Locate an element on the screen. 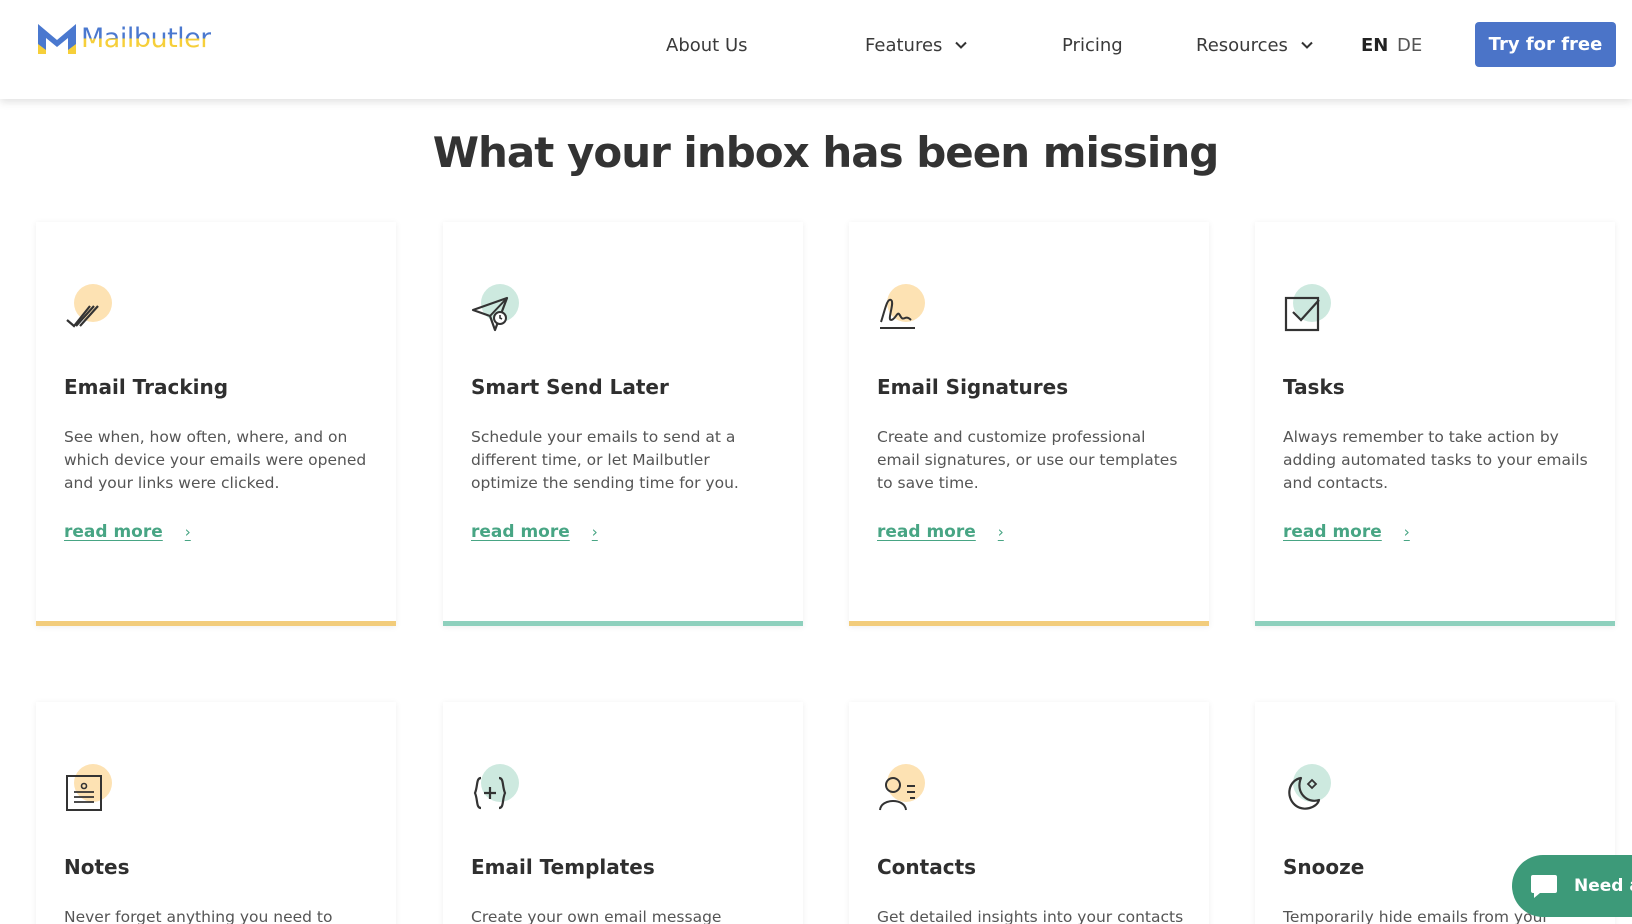 Image resolution: width=1632 pixels, height=924 pixels. braces-plus-icon is located at coordinates (490, 793).